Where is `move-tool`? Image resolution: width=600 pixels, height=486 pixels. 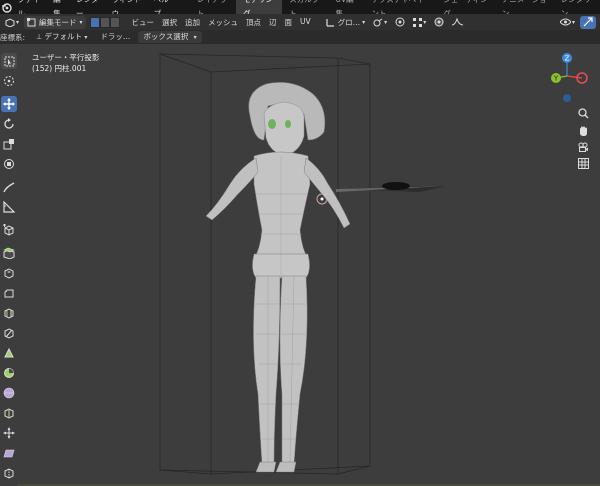 move-tool is located at coordinates (9, 104).